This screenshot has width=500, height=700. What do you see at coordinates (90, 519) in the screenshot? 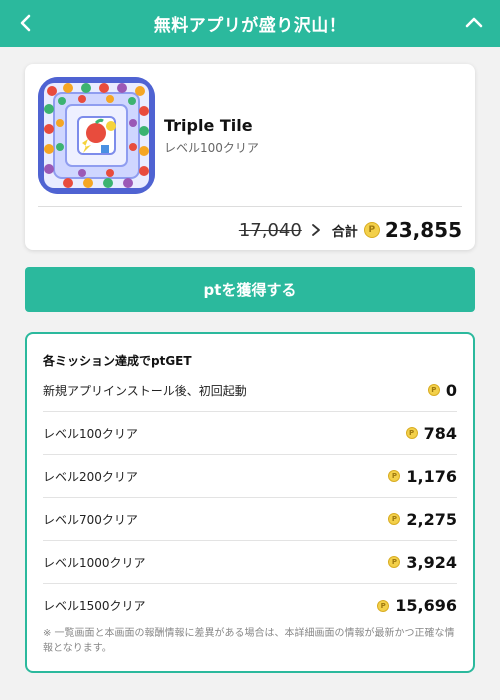
I see `mission-label: レベル700クリア` at bounding box center [90, 519].